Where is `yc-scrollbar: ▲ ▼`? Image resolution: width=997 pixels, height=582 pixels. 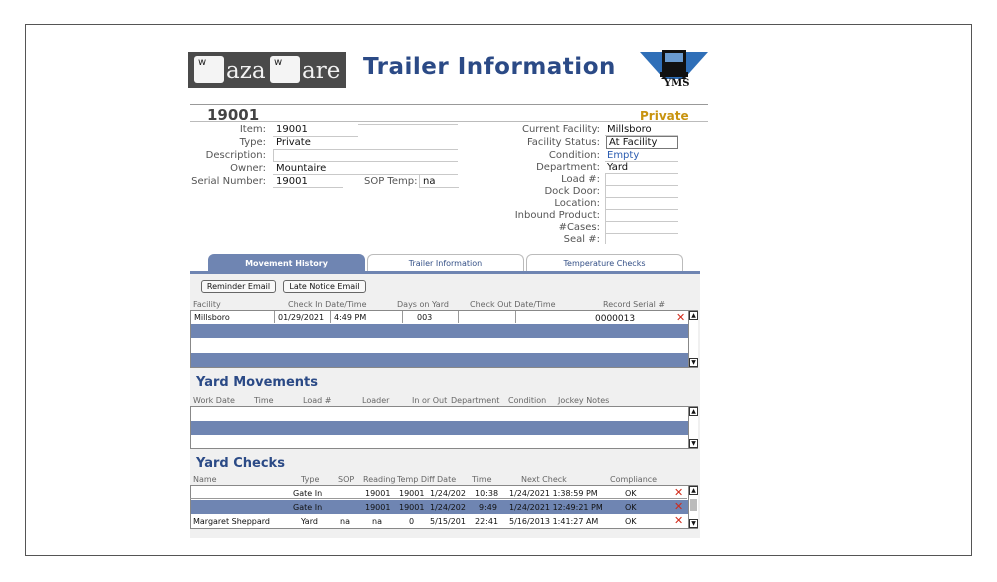
yc-scrollbar: ▲ ▼ is located at coordinates (693, 507).